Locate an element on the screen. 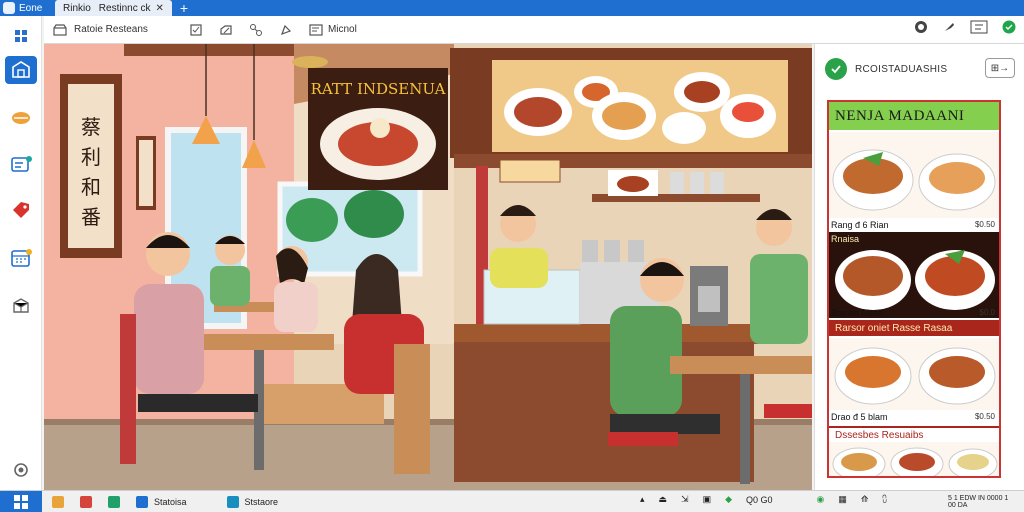  toolbar-note-button: Micnol is located at coordinates (332, 30).